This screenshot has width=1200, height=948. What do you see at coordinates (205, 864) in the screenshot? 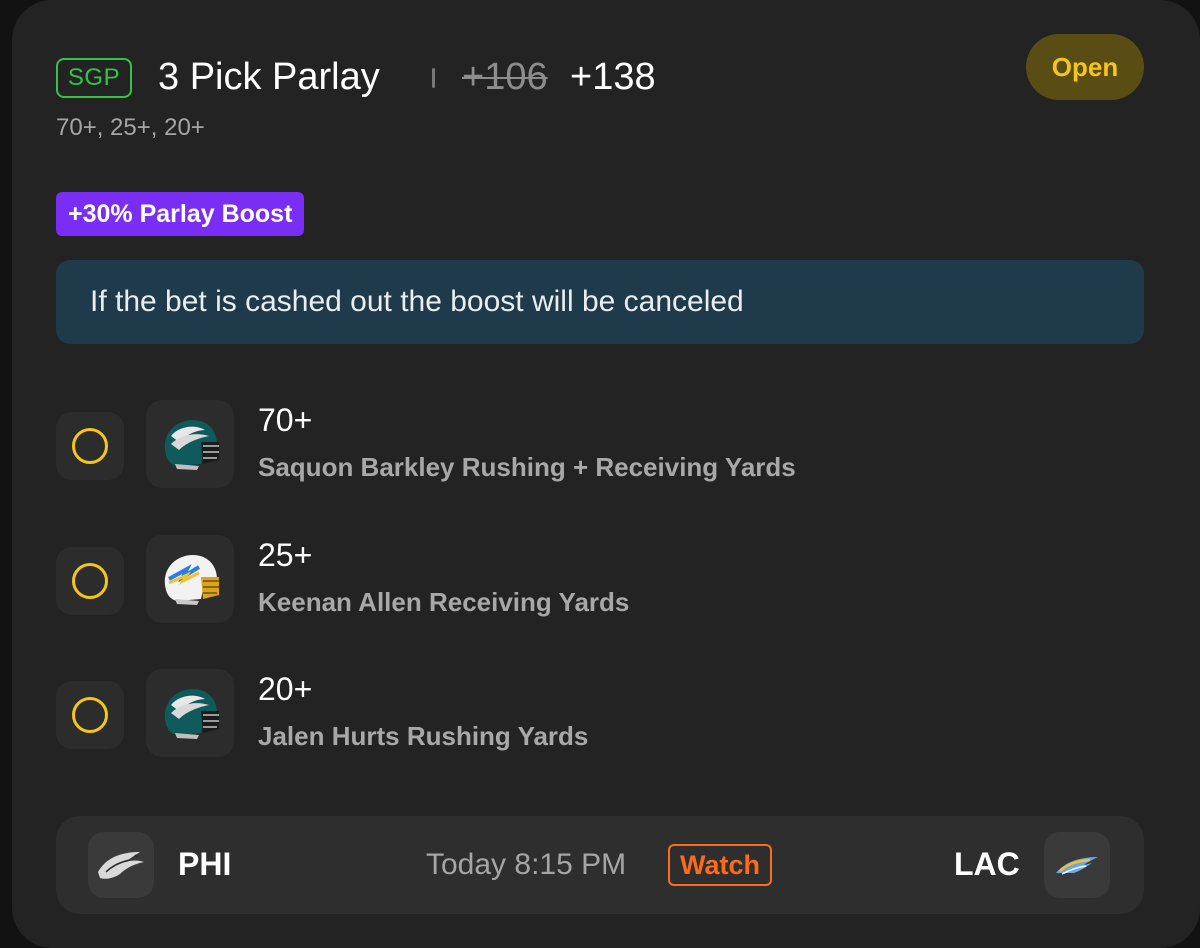
I see `home-team-abbr: PHI` at bounding box center [205, 864].